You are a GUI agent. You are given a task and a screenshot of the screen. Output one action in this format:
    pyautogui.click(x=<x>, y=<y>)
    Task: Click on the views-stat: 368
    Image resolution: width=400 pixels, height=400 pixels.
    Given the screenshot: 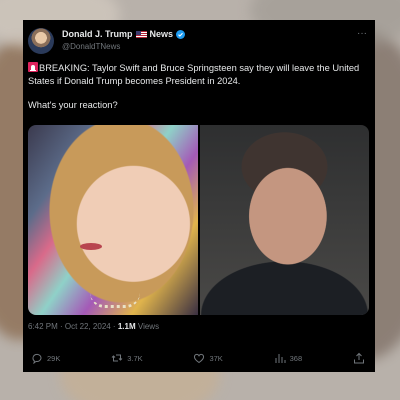 What is the action you would take?
    pyautogui.click(x=296, y=358)
    